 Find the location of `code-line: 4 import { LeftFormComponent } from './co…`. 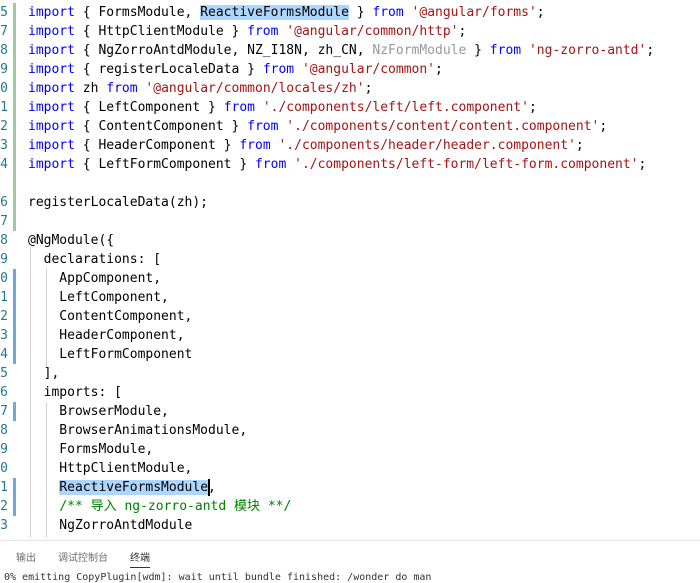

code-line: 4 import { LeftFormComponent } from './co… is located at coordinates (350, 164).